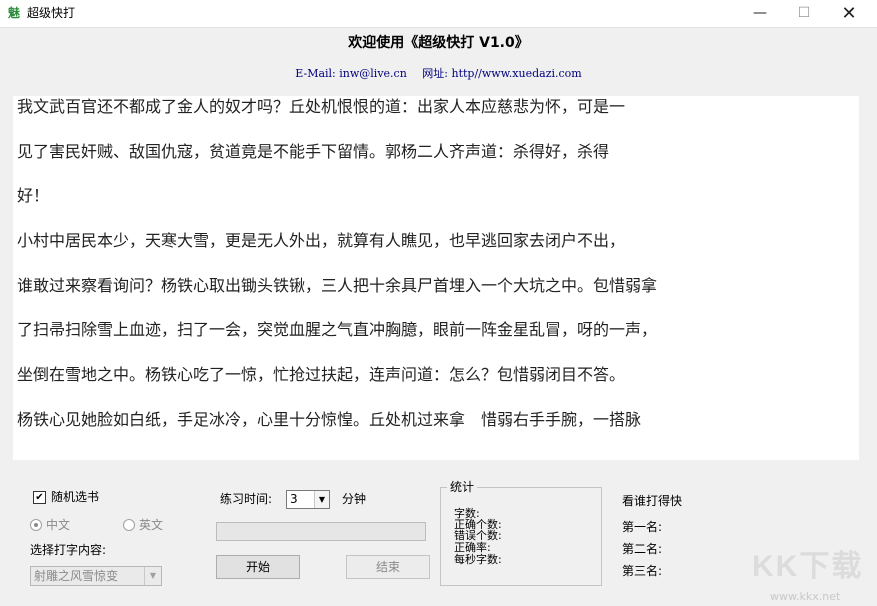 This screenshot has height=606, width=877. What do you see at coordinates (51, 13) in the screenshot?
I see `window-title: 超级快打` at bounding box center [51, 13].